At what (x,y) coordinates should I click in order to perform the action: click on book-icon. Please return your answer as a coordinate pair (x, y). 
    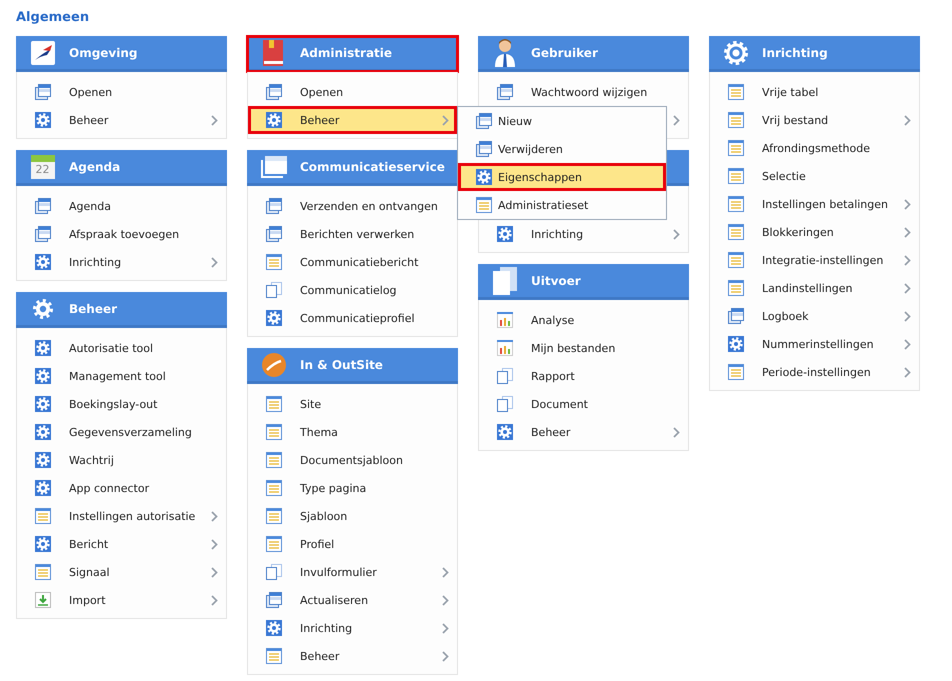
    Looking at the image, I should click on (273, 53).